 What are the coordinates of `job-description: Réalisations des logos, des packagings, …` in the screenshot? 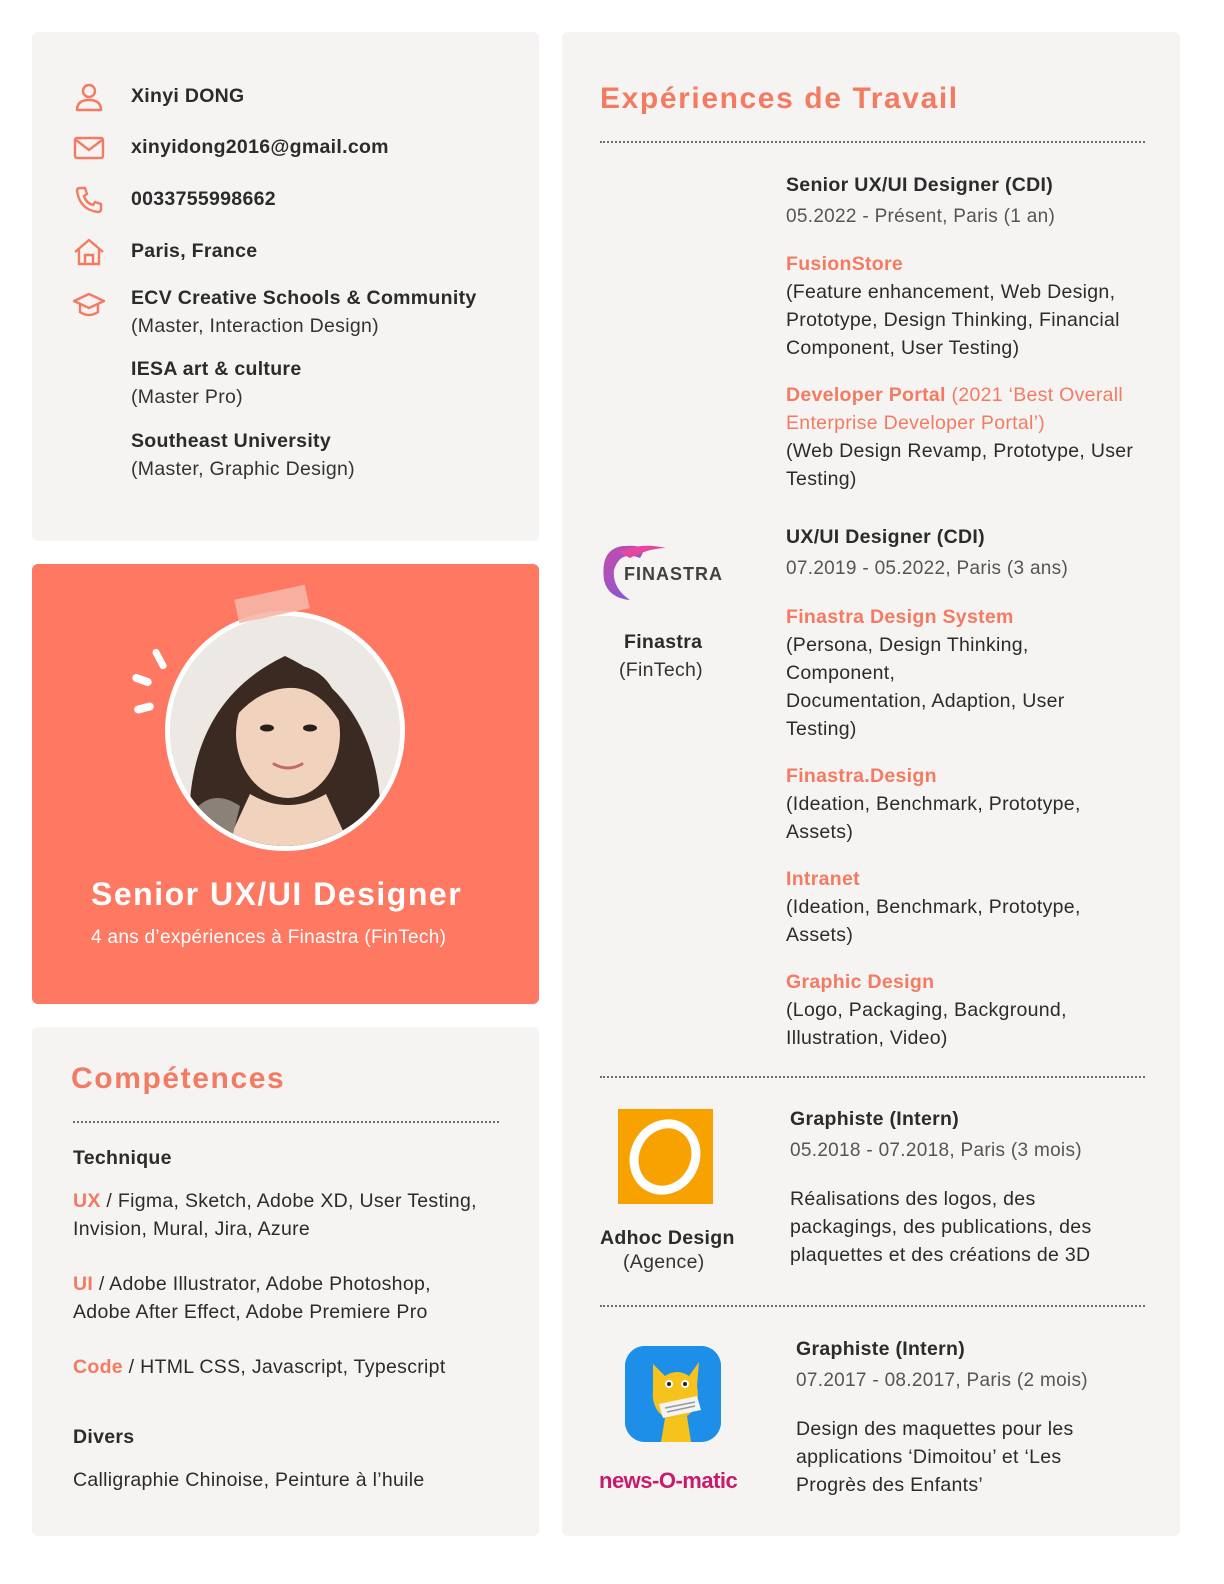 It's located at (941, 1227).